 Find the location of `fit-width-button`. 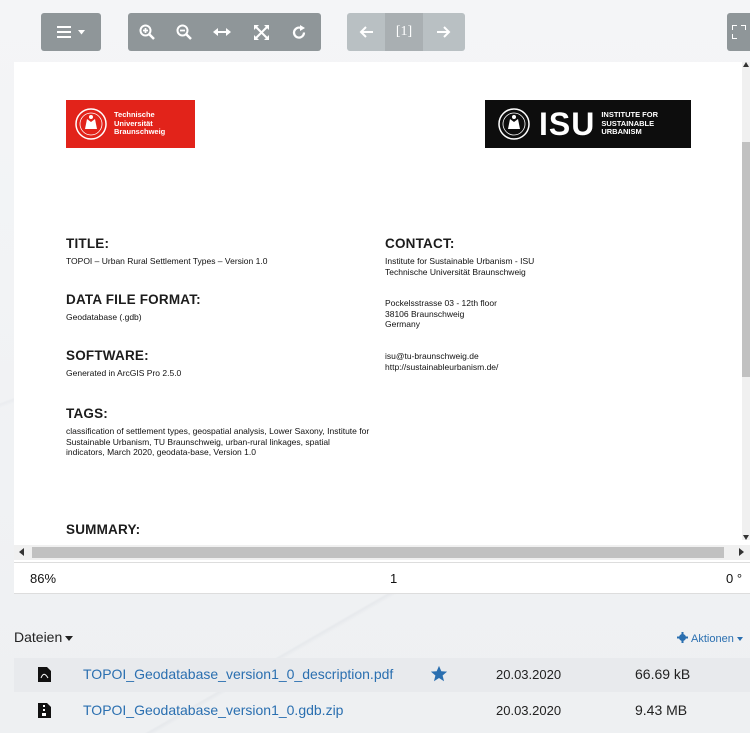

fit-width-button is located at coordinates (222, 32).